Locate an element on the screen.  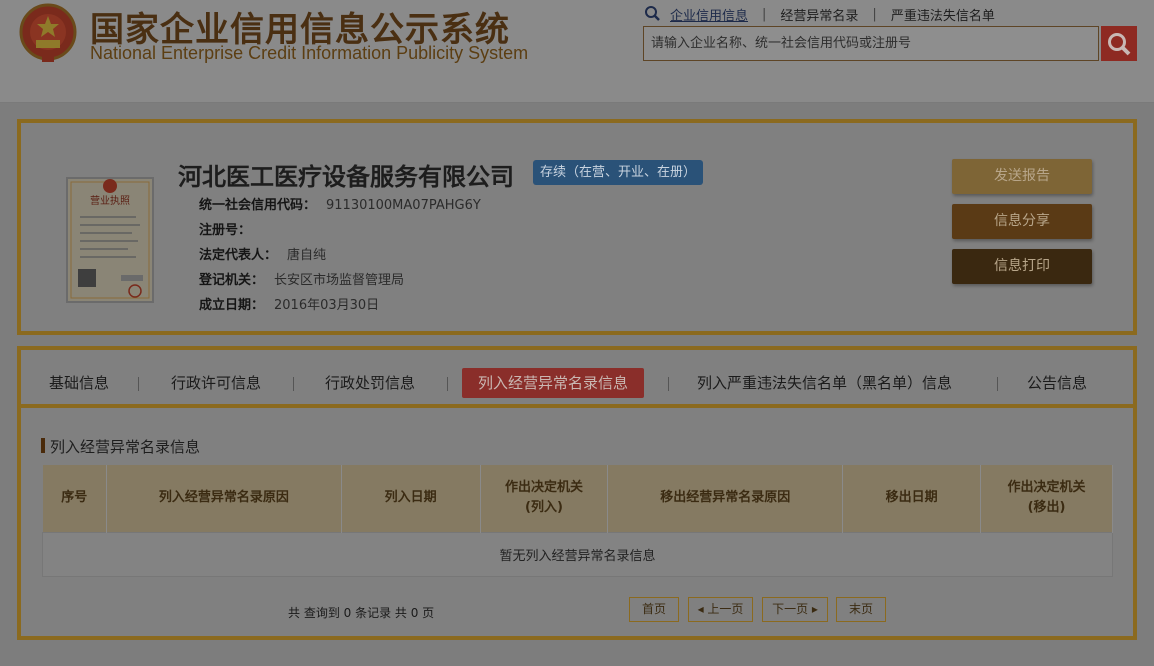
search-button is located at coordinates (1119, 43).